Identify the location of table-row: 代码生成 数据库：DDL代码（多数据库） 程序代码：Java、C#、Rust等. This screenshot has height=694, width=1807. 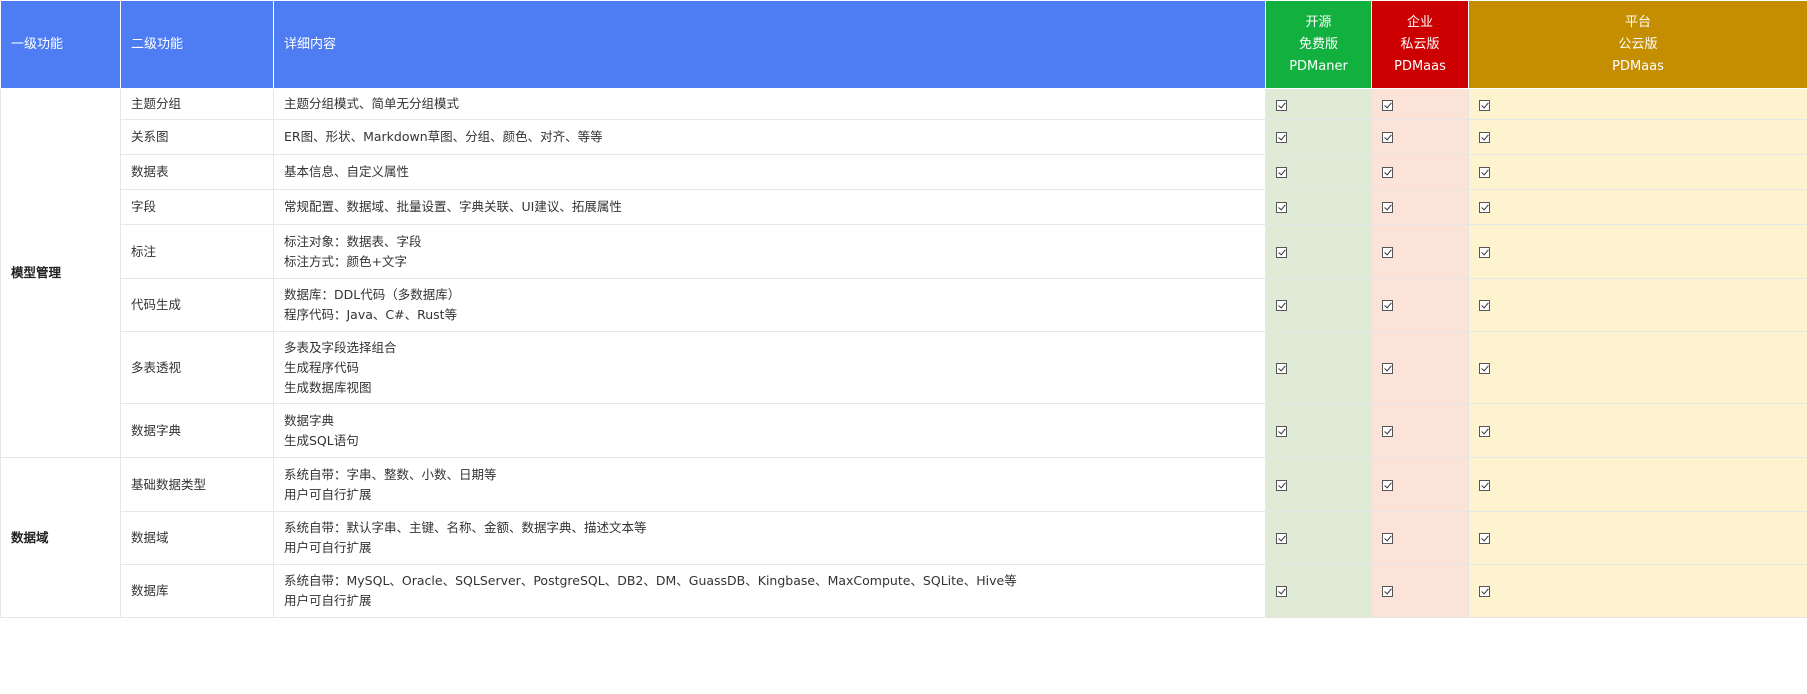
(904, 305).